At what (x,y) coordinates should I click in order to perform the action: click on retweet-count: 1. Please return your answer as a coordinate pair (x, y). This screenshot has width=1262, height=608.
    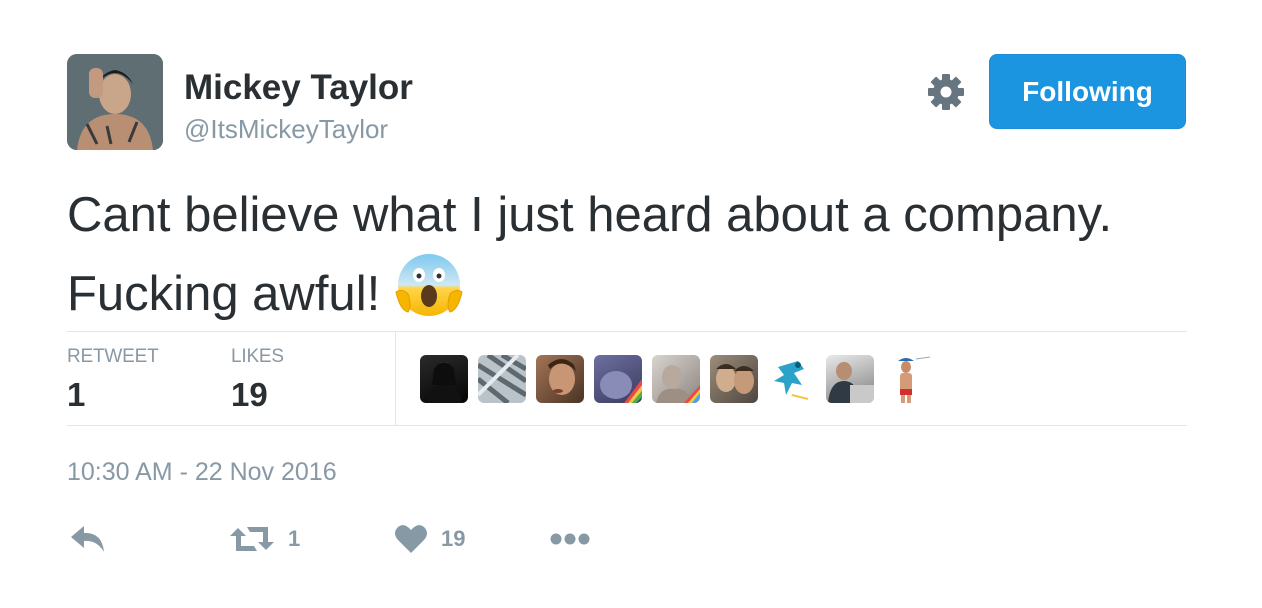
    Looking at the image, I should click on (294, 538).